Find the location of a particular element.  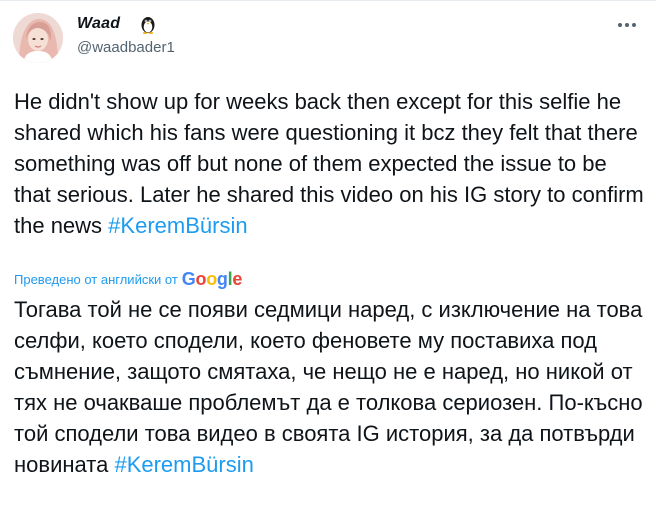

translated-hashtag-link: #KeremBürsin is located at coordinates (183, 464).